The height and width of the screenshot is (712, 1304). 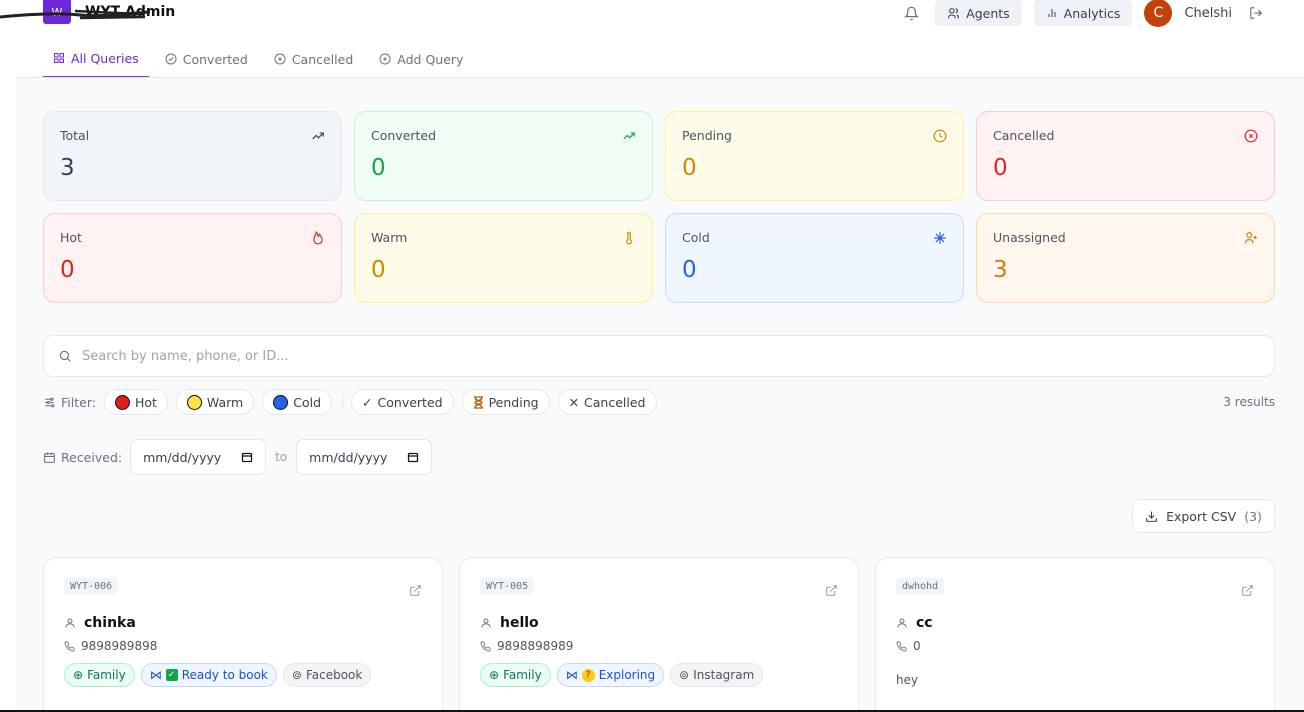 I want to click on stat-label: Converted, so click(x=404, y=135).